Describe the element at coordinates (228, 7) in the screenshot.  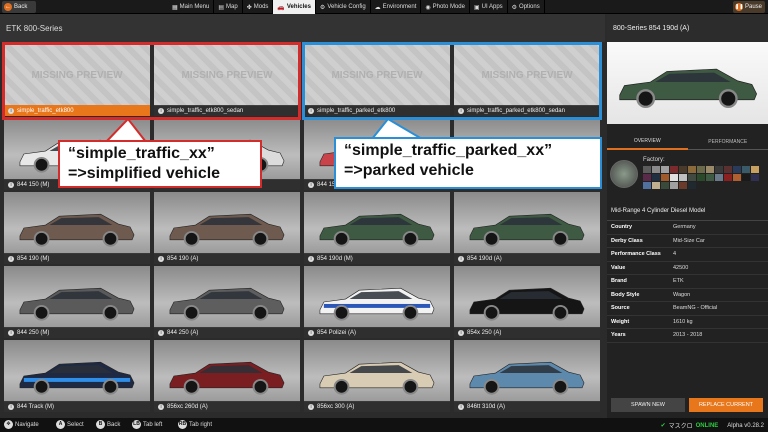
I see `tab-map: ▤ Map` at that location.